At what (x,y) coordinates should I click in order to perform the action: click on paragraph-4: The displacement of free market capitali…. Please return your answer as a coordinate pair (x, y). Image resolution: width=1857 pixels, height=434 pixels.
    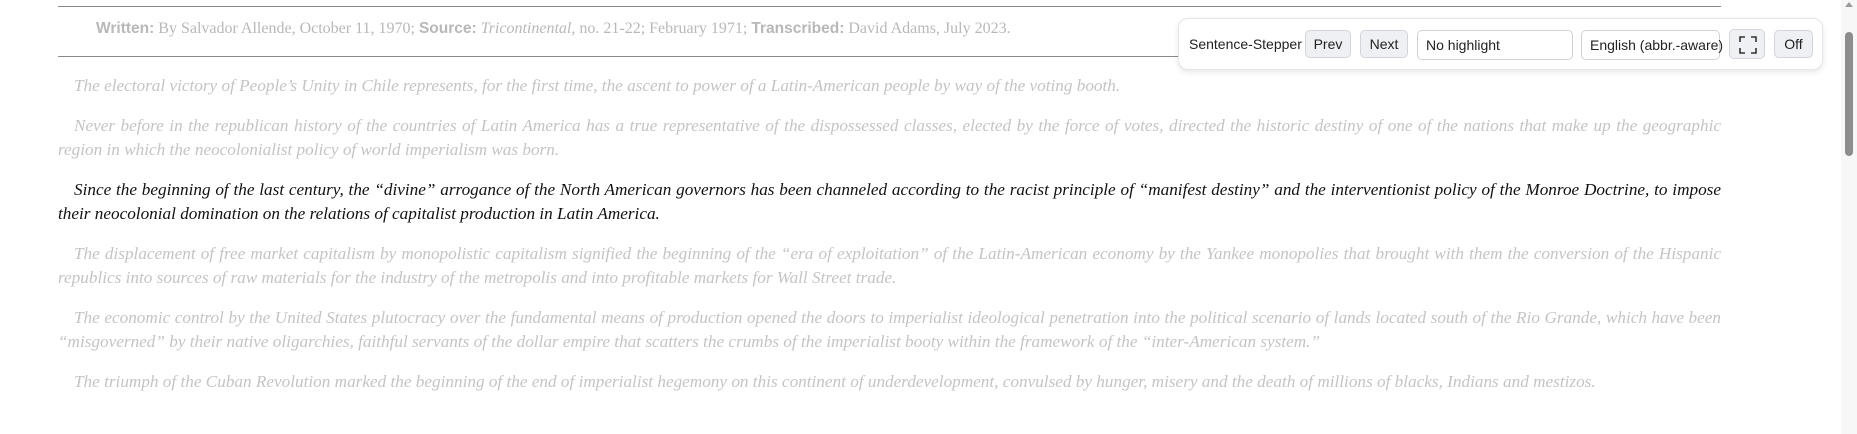
    Looking at the image, I should click on (889, 265).